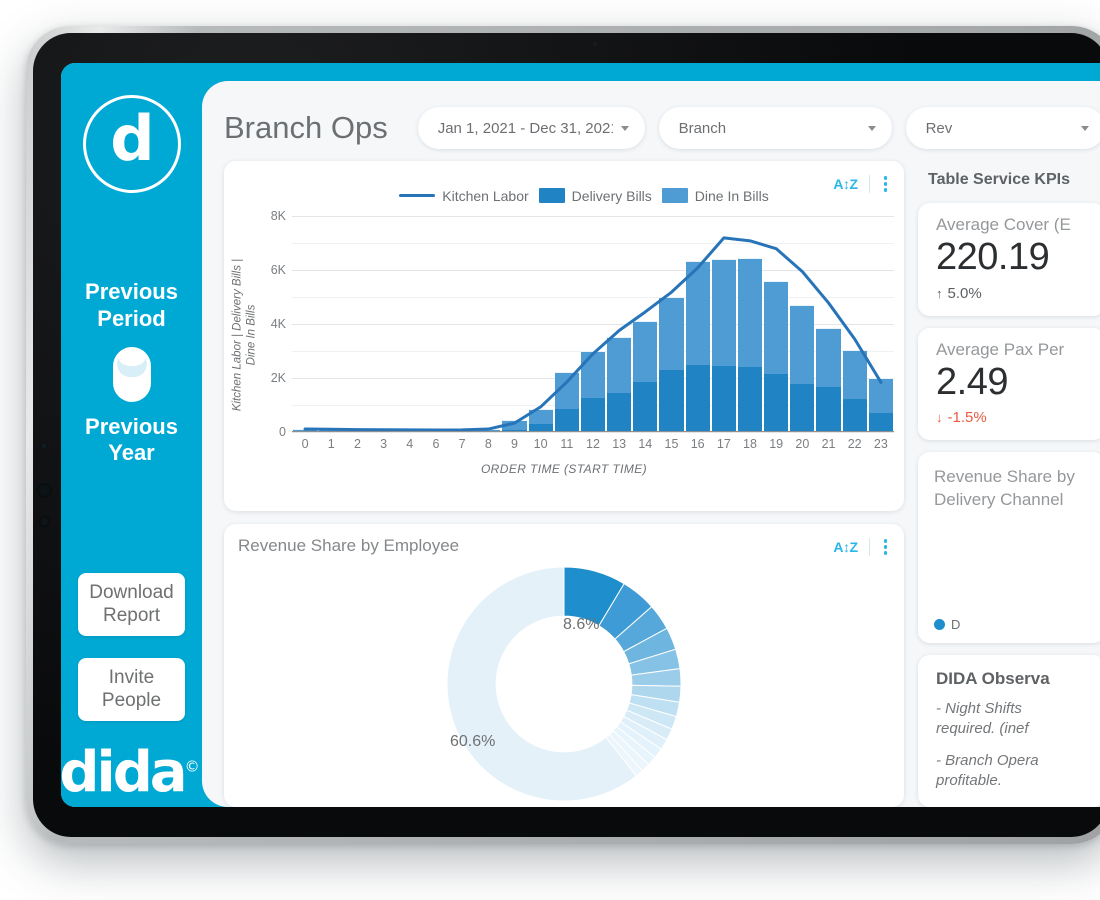 This screenshot has width=1100, height=900. Describe the element at coordinates (947, 624) in the screenshot. I see `revenue-share-delivery-legend: D` at that location.